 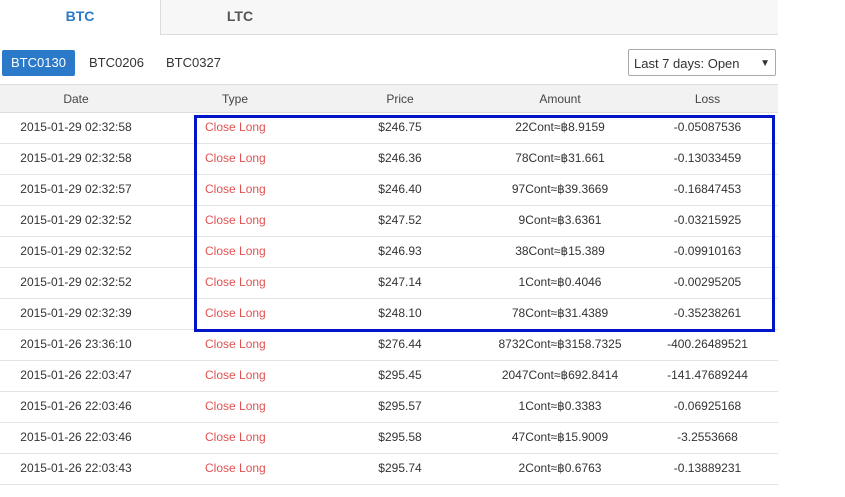 What do you see at coordinates (400, 99) in the screenshot?
I see `header-price: Price` at bounding box center [400, 99].